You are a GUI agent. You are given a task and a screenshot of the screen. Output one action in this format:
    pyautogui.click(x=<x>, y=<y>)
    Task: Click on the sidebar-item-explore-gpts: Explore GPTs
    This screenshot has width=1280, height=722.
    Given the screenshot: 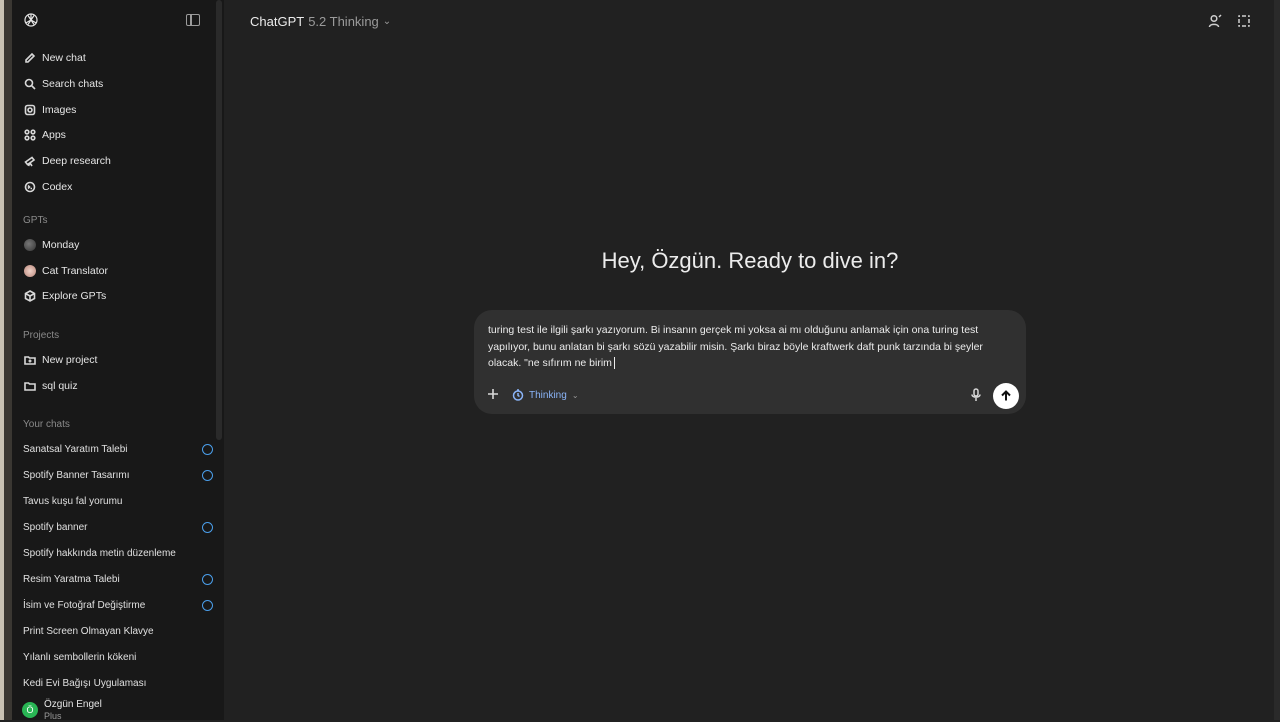 What is the action you would take?
    pyautogui.click(x=65, y=296)
    